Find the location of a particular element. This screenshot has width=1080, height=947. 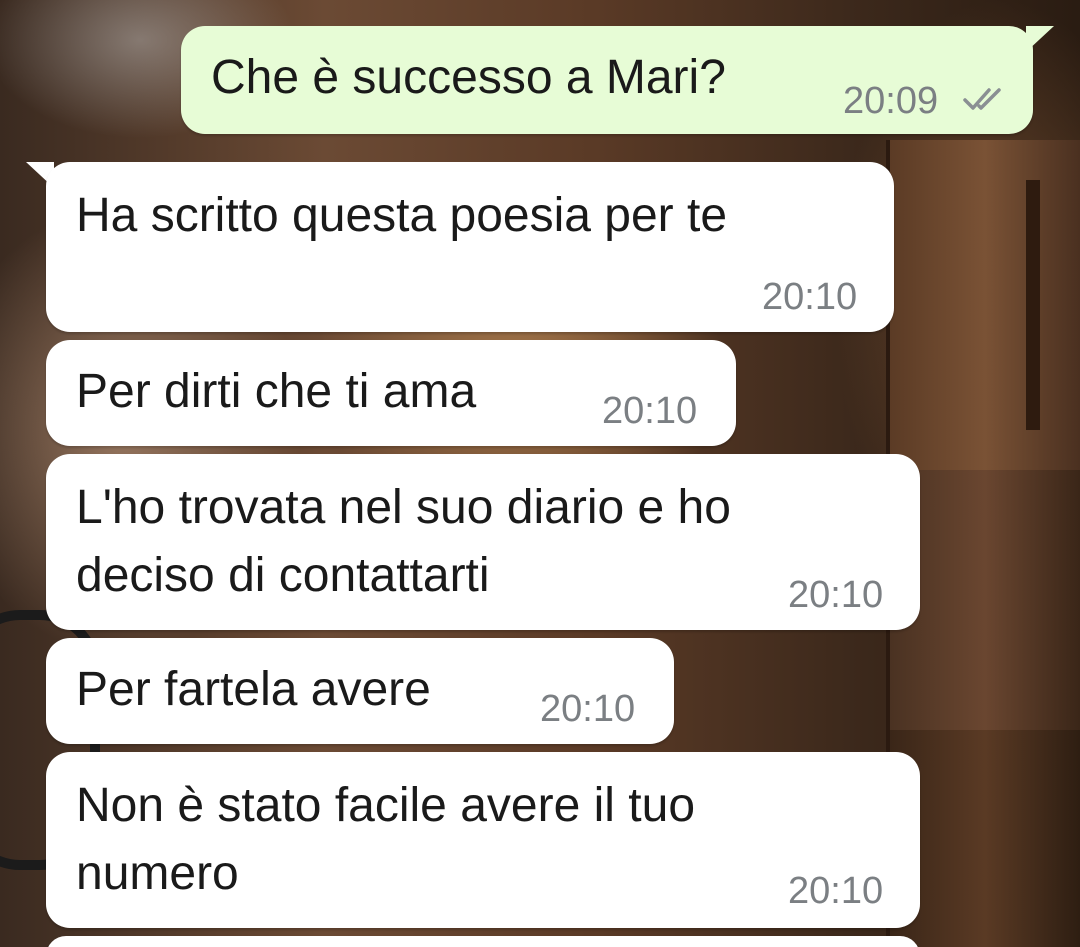

message-bubble-incoming is located at coordinates (483, 941).